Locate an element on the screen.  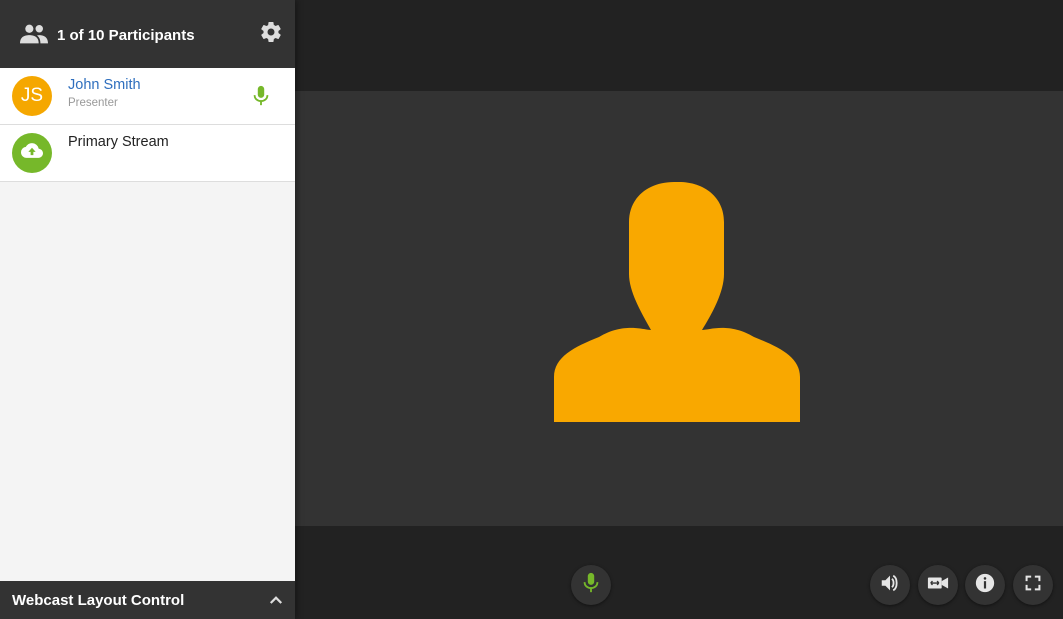
avatar: JS is located at coordinates (32, 96).